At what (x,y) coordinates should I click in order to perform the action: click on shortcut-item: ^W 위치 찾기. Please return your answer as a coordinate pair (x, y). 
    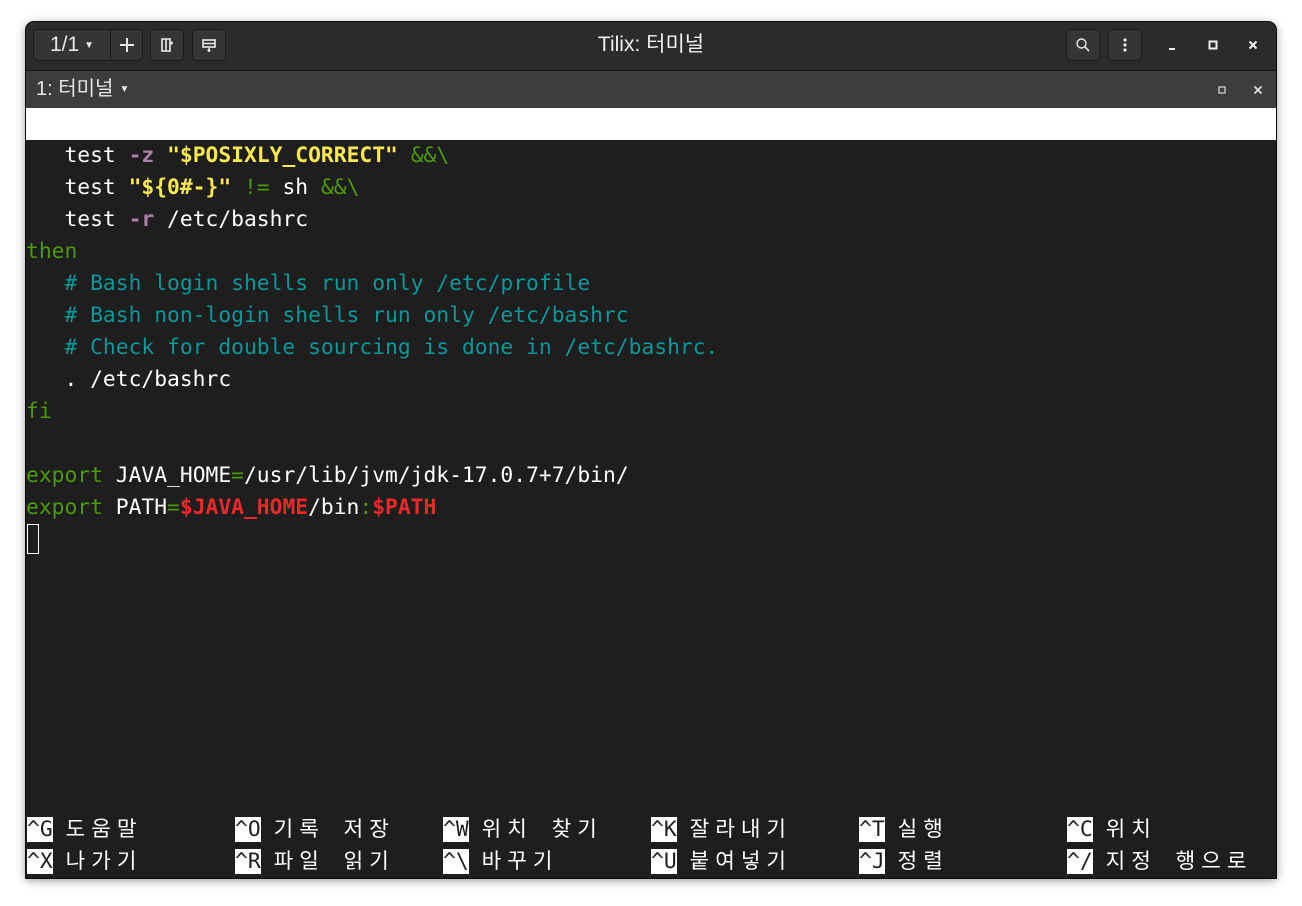
    Looking at the image, I should click on (523, 830).